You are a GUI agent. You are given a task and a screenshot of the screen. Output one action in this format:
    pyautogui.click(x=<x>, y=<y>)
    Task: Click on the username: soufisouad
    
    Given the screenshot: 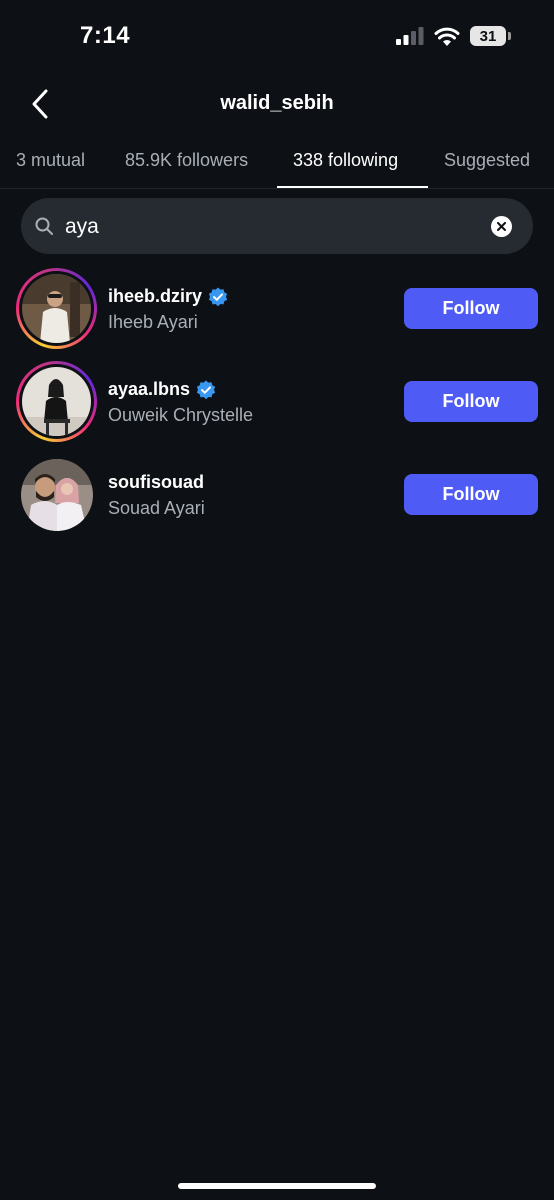 What is the action you would take?
    pyautogui.click(x=156, y=482)
    